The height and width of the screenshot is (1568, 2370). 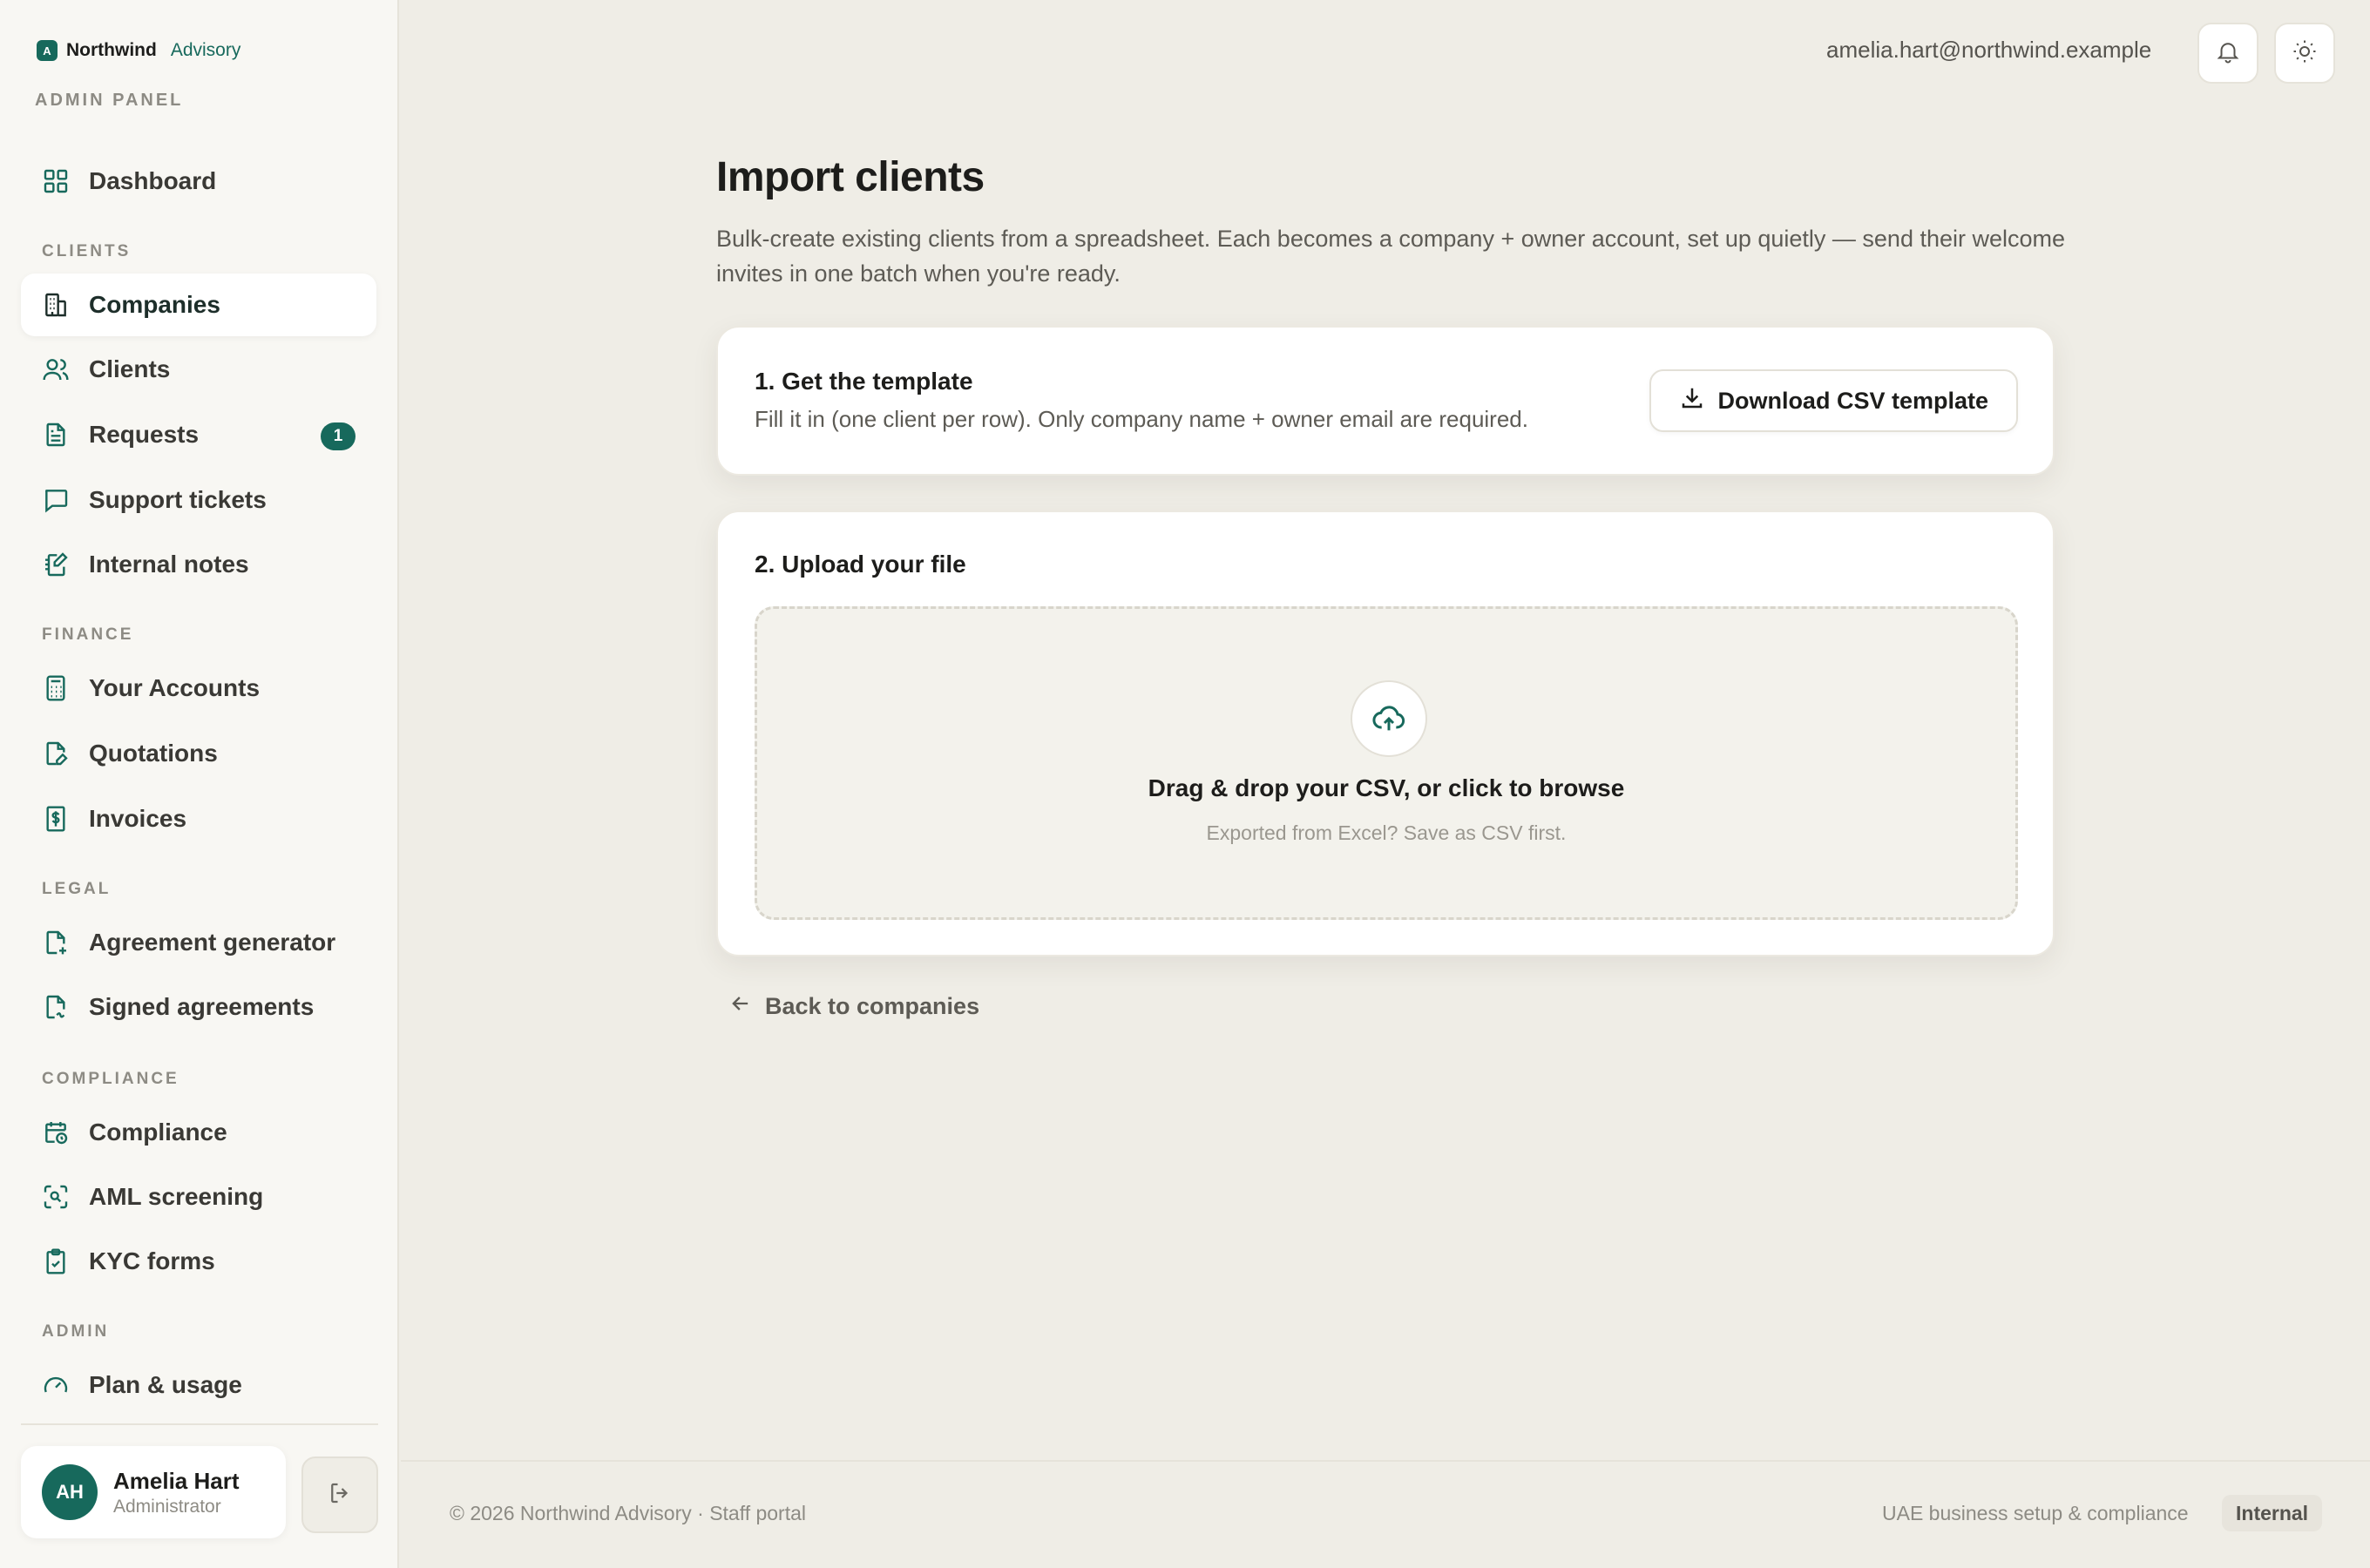 I want to click on sidebar-item-label: Plan & usage, so click(x=165, y=1384).